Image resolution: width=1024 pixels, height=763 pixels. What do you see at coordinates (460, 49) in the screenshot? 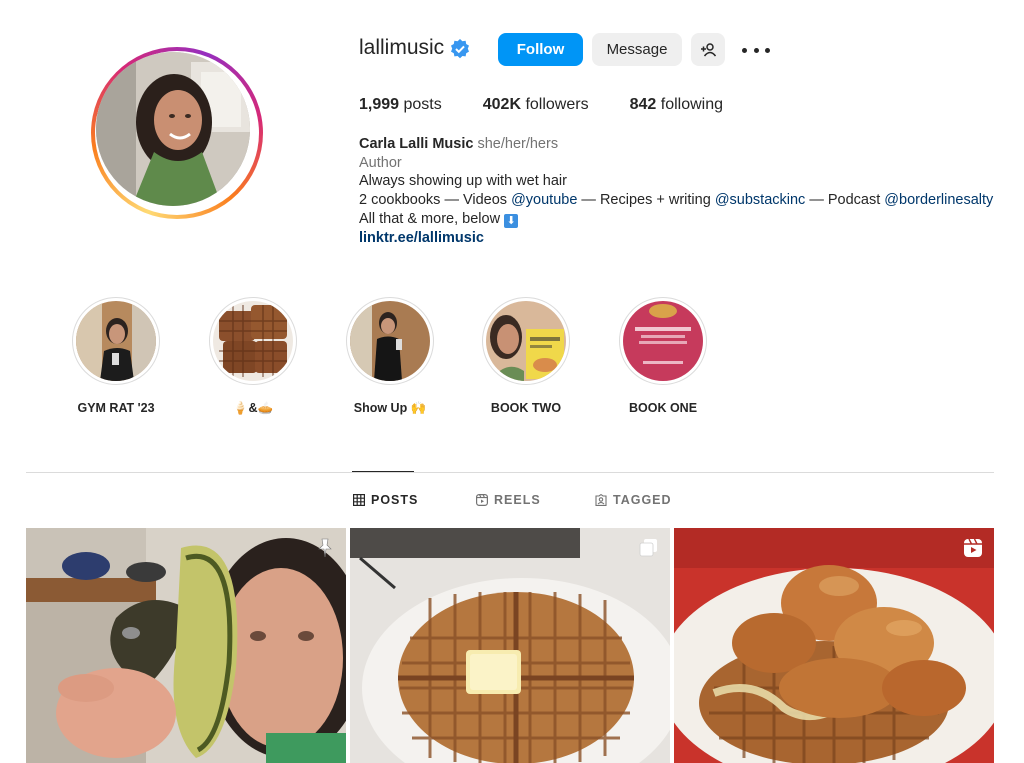
I see `verified-badge-icon` at bounding box center [460, 49].